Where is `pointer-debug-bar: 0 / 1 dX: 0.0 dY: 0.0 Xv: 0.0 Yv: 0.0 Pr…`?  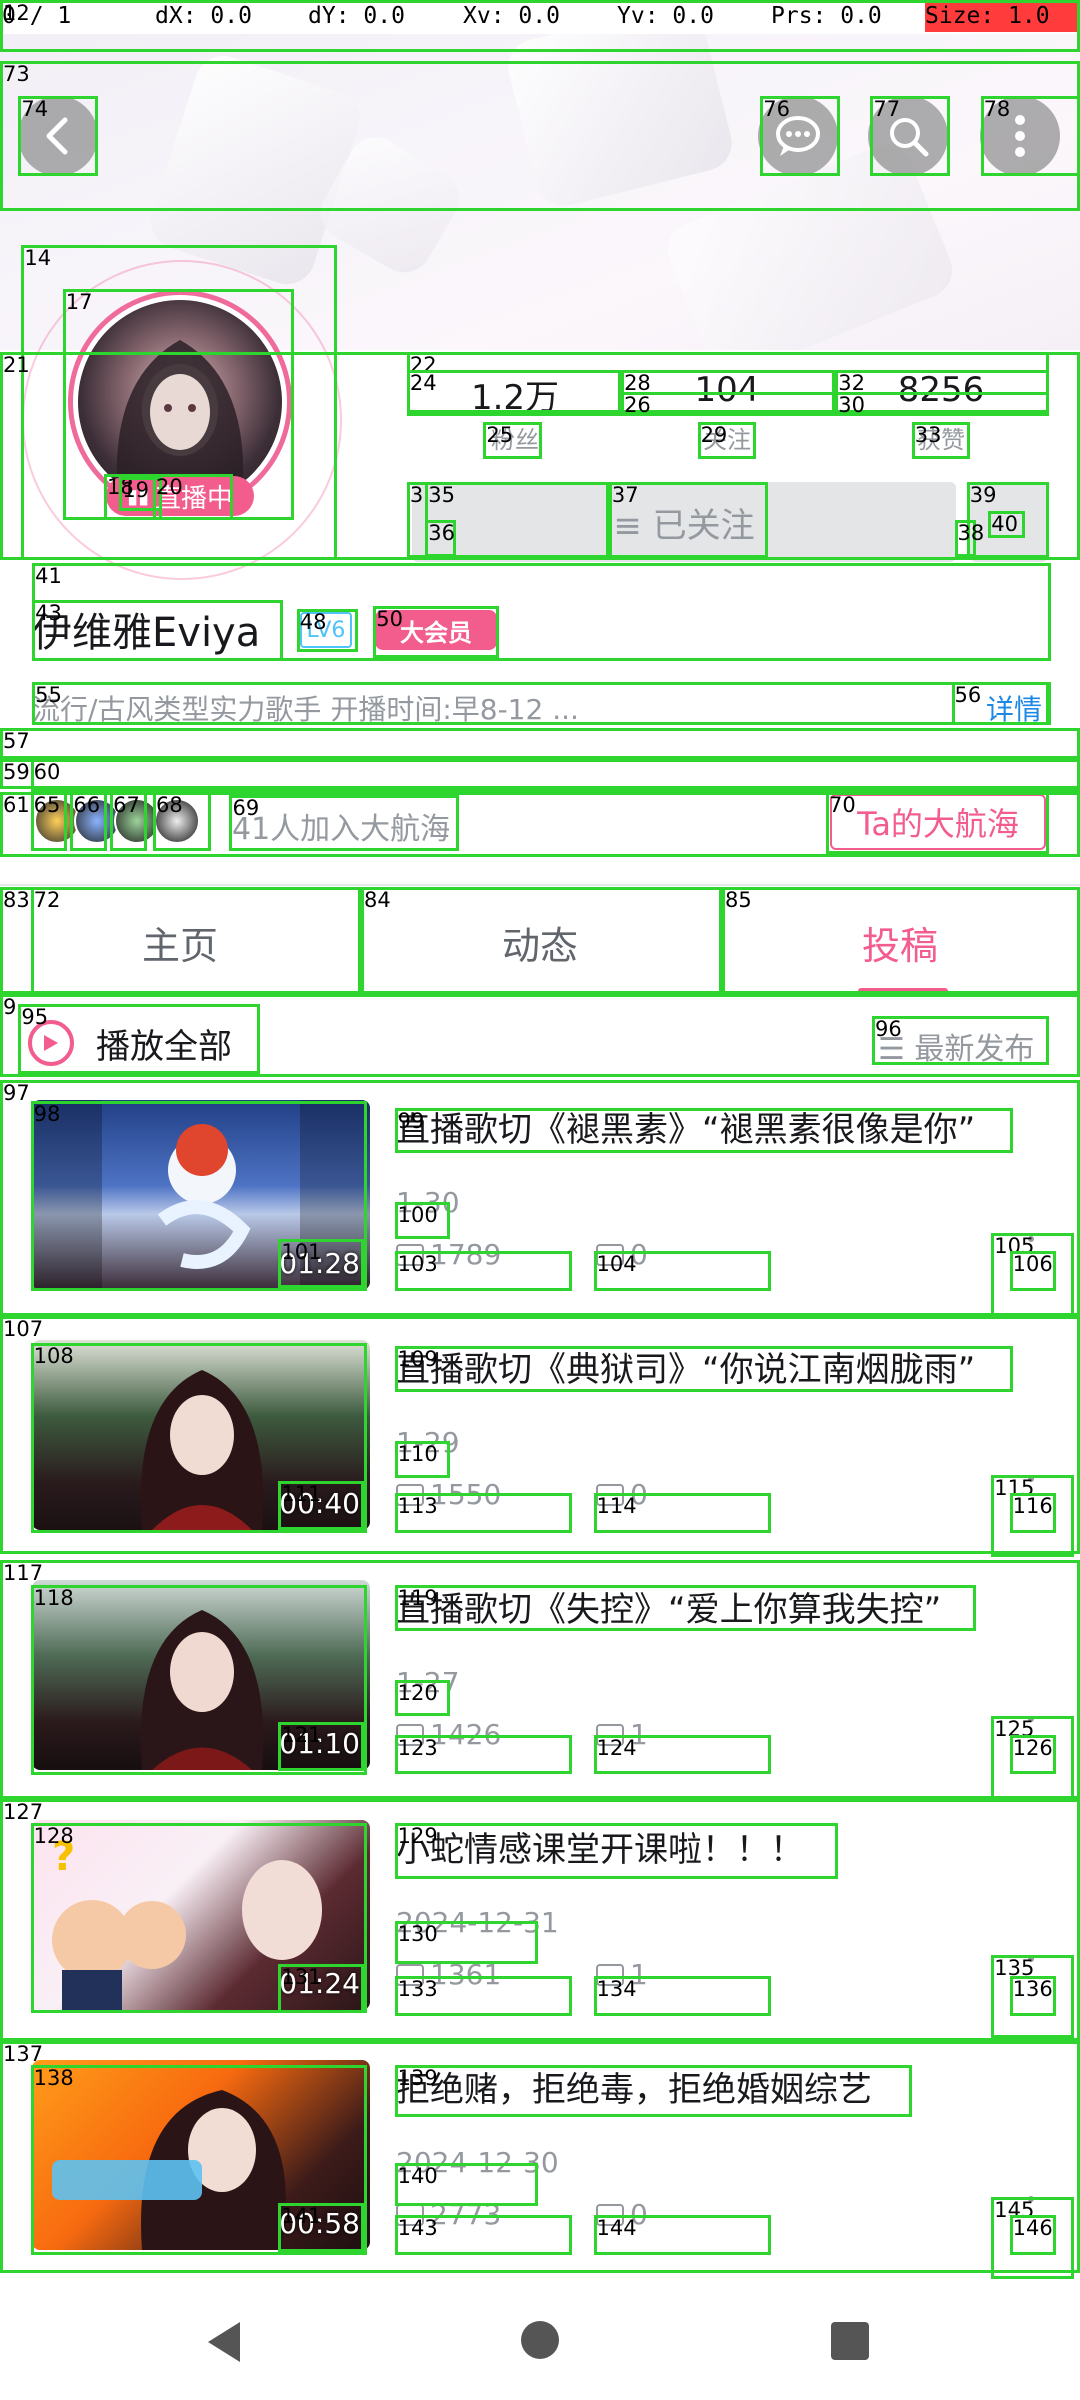
pointer-debug-bar: 0 / 1 dX: 0.0 dY: 0.0 Xv: 0.0 Yv: 0.0 Pr… is located at coordinates (540, 17).